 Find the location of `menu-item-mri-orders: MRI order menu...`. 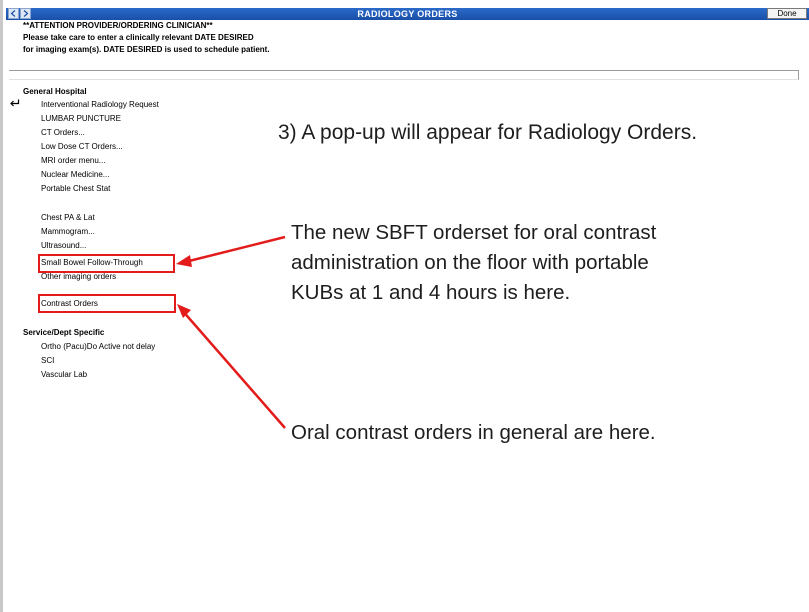

menu-item-mri-orders: MRI order menu... is located at coordinates (73, 161).